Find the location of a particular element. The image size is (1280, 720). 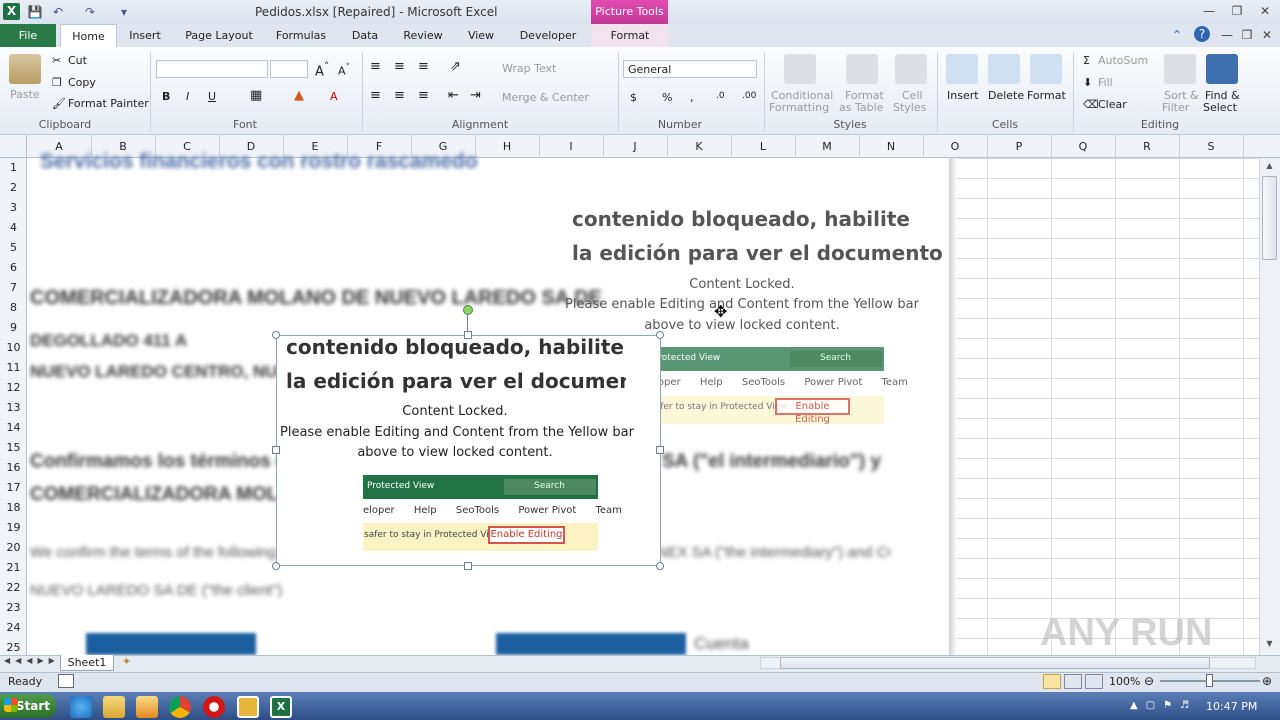

format-as-table-icon is located at coordinates (862, 69).